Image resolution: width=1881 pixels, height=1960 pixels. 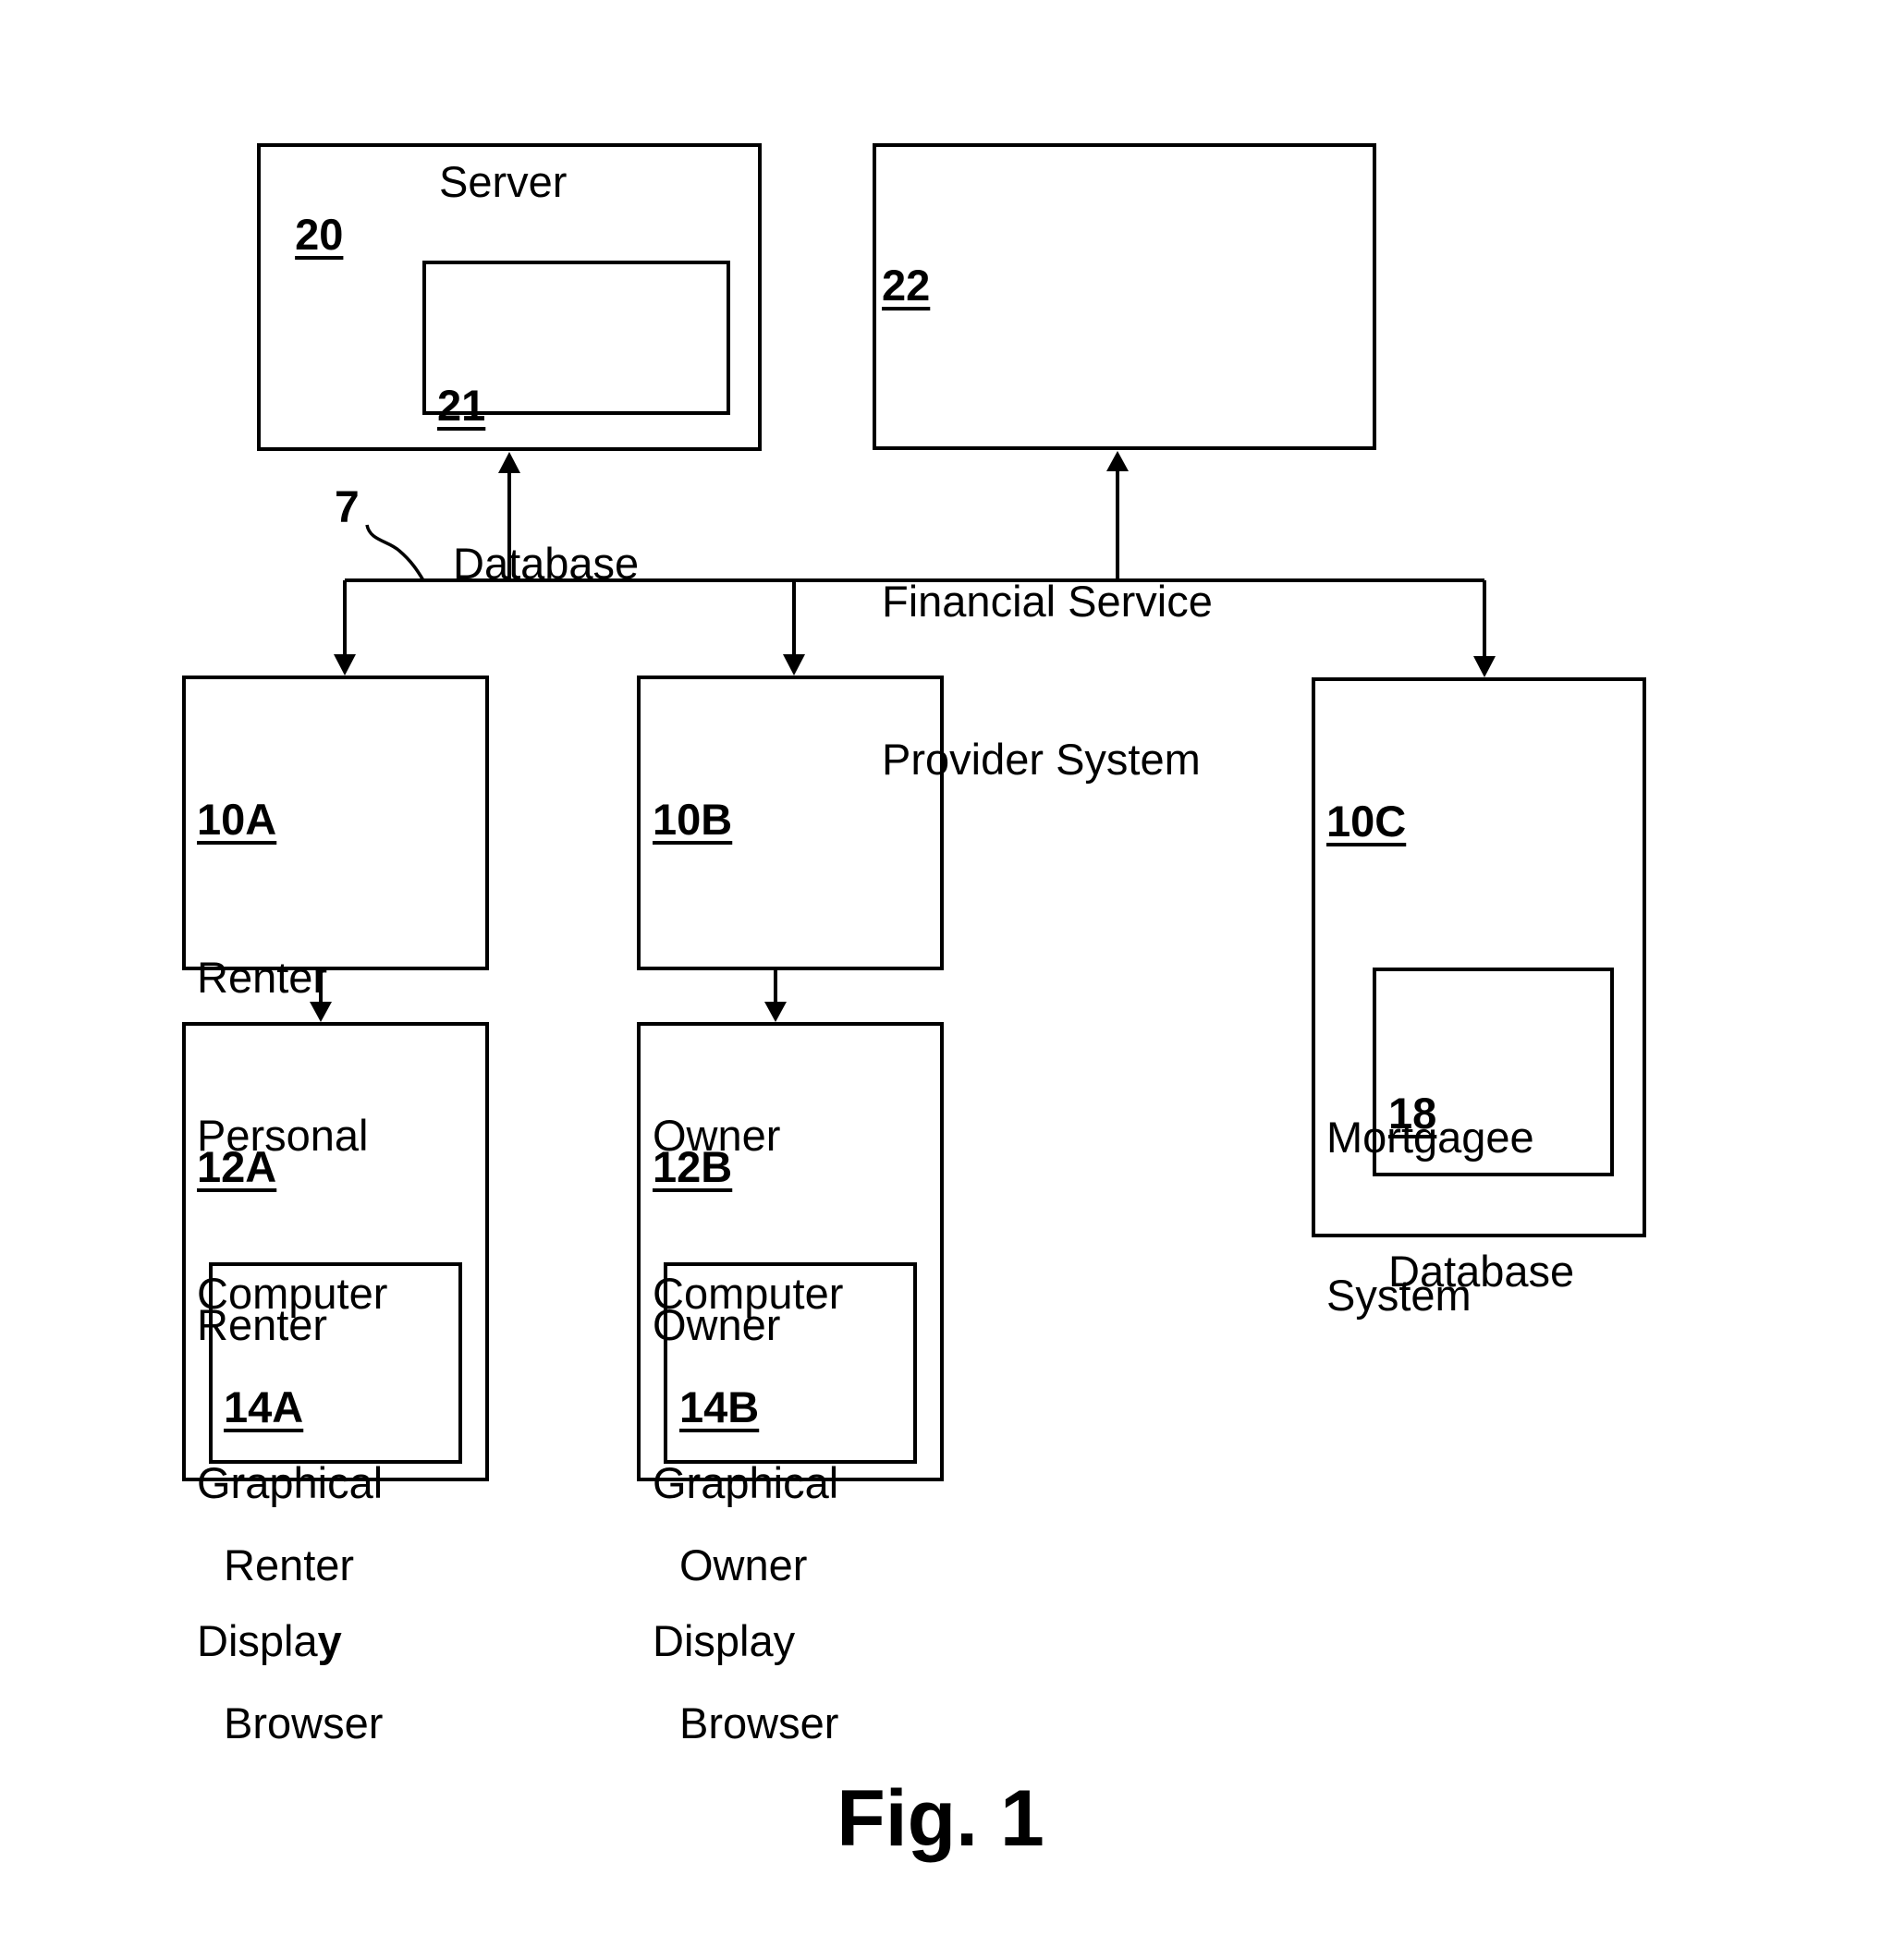 I want to click on network-leader-line, so click(x=395, y=552).